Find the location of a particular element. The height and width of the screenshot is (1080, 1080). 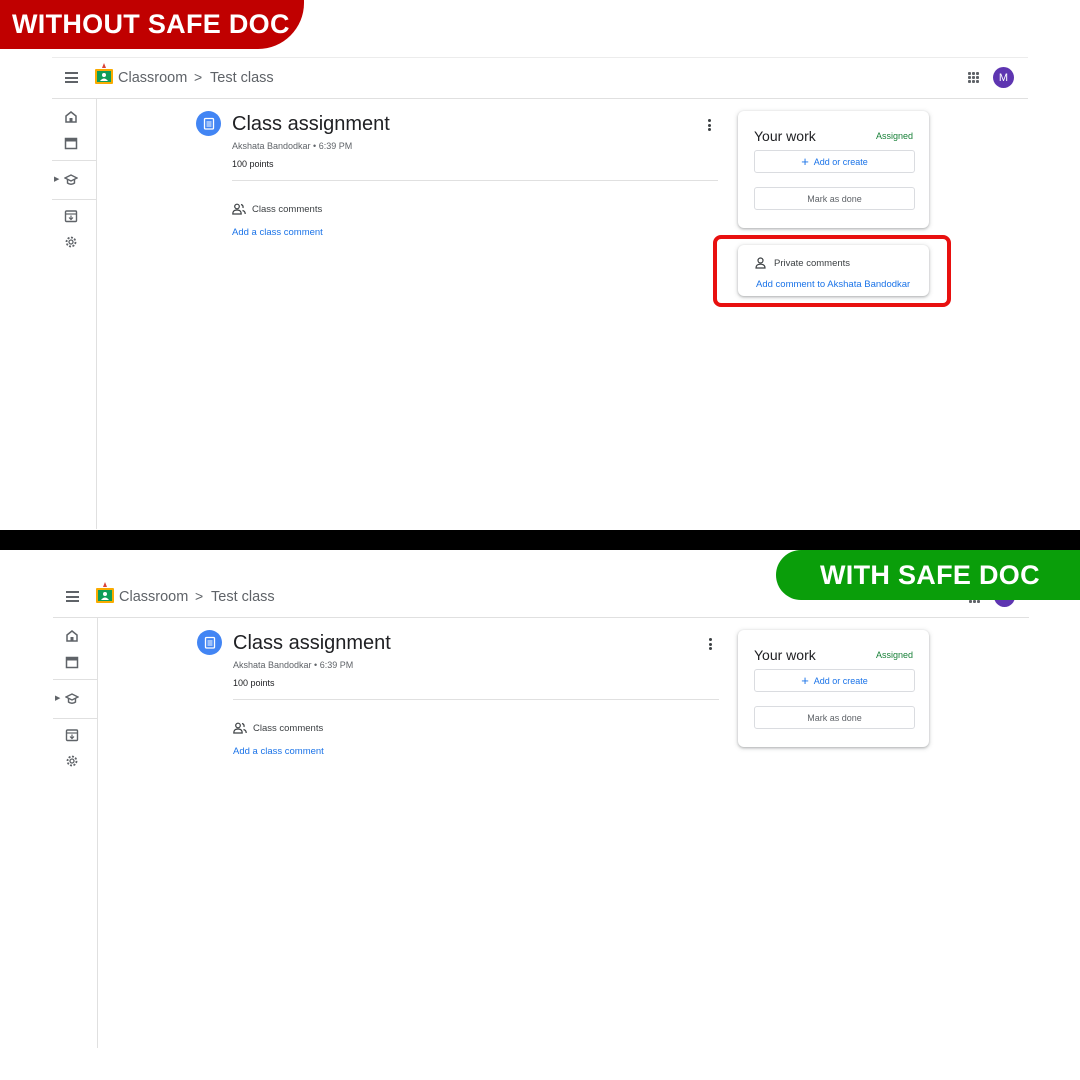

panel-divider is located at coordinates (540, 540).